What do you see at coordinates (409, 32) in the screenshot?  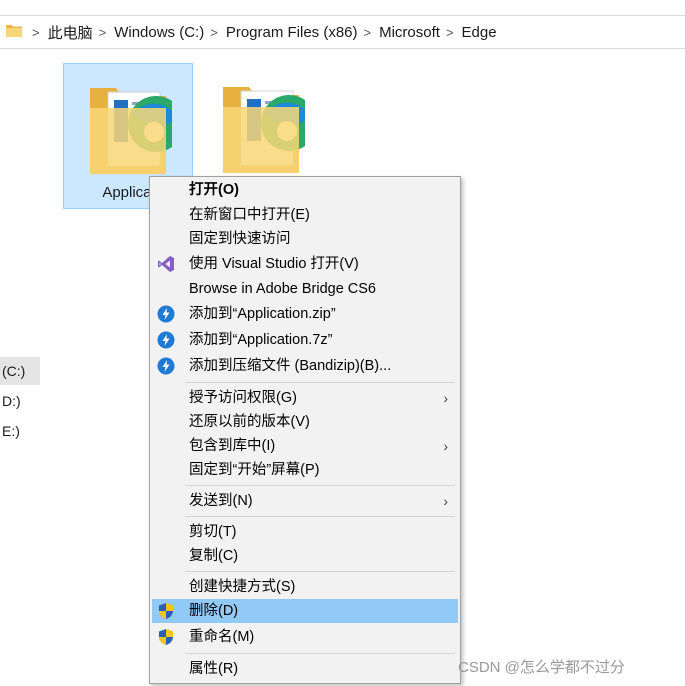 I see `breadcrumb-microsoft: Microsoft` at bounding box center [409, 32].